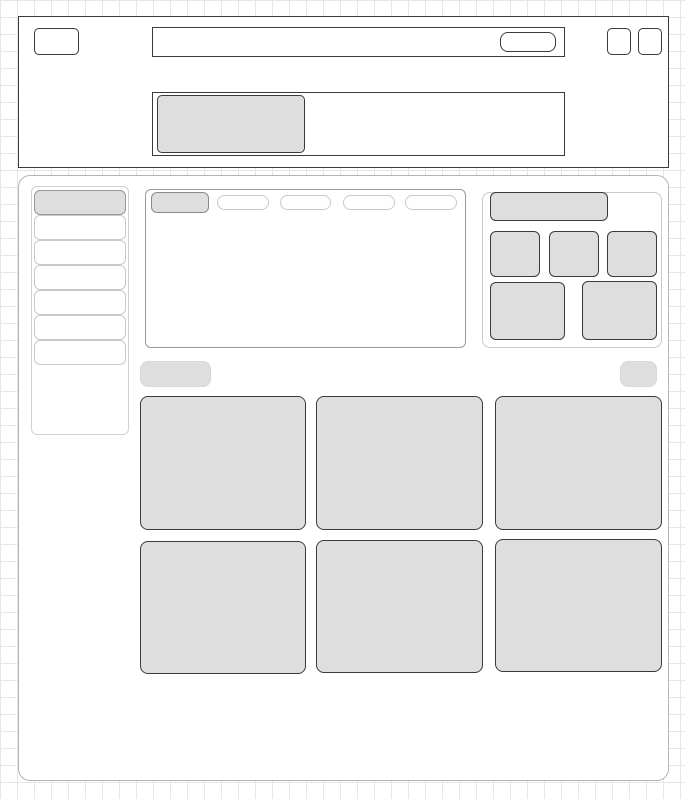  Describe the element at coordinates (549, 206) in the screenshot. I see `widget-header-button` at that location.